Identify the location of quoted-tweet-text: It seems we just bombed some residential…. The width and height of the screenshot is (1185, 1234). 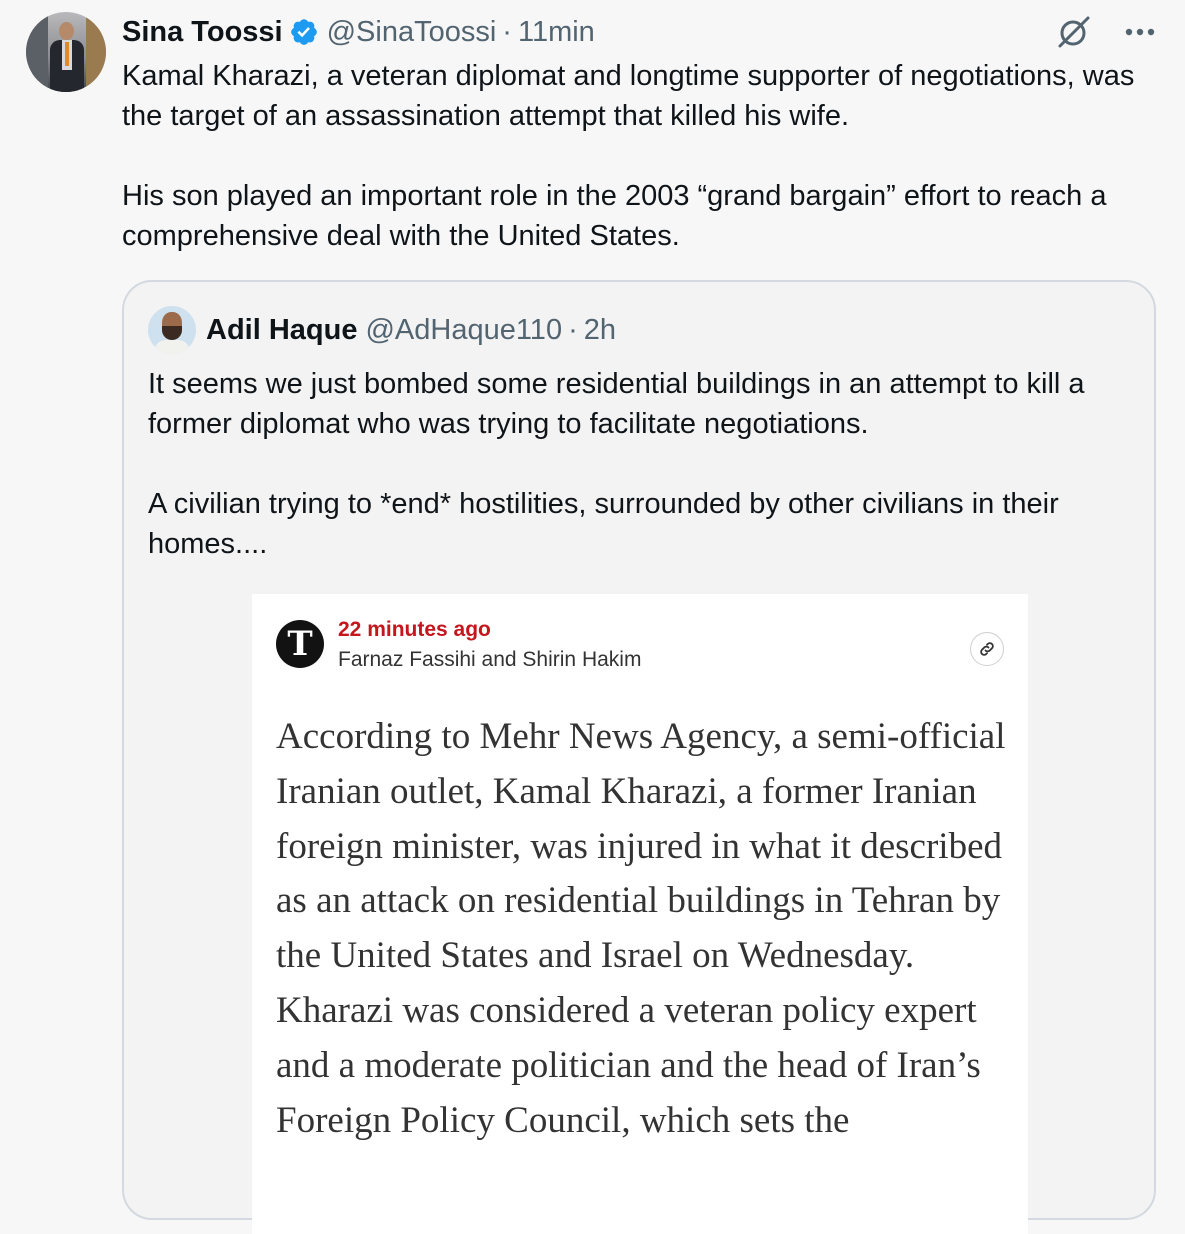
(643, 464).